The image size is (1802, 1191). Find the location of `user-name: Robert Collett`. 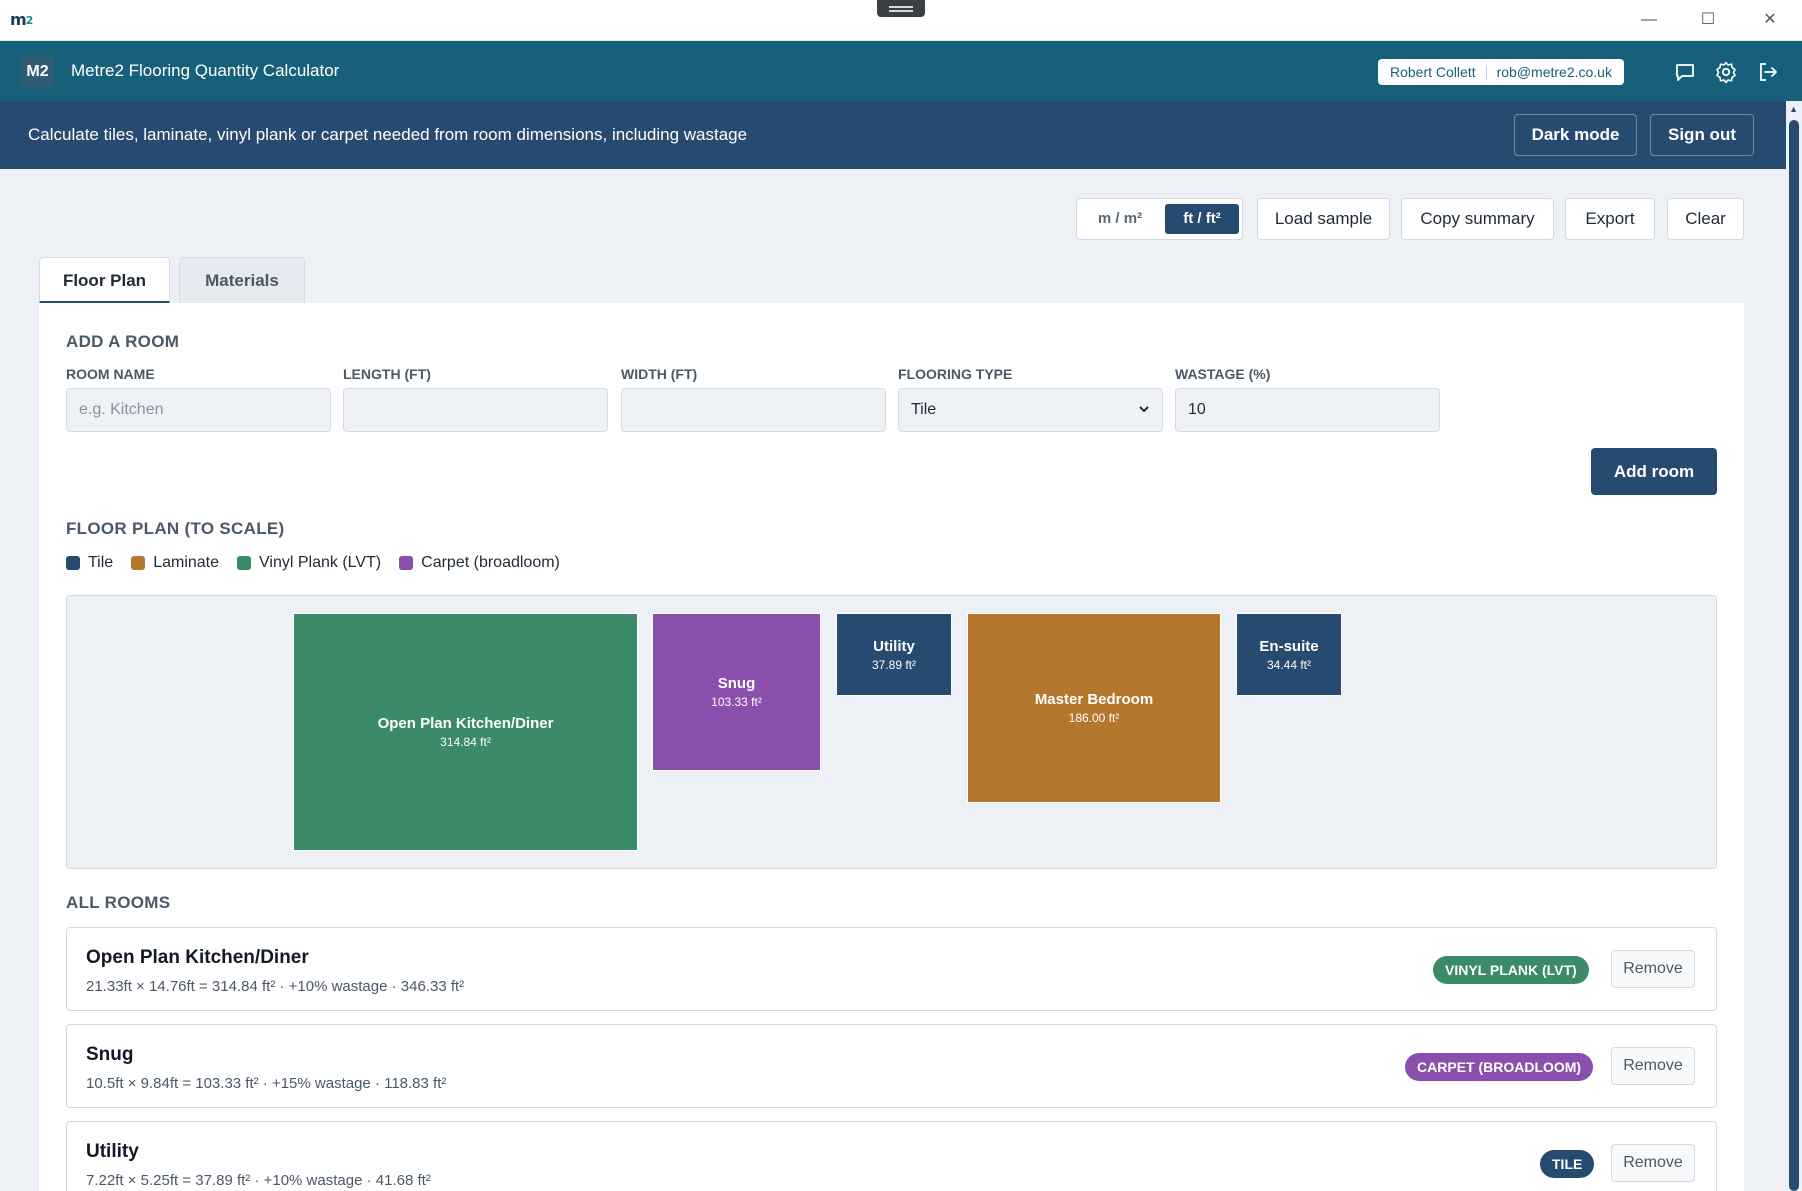

user-name: Robert Collett is located at coordinates (1433, 72).